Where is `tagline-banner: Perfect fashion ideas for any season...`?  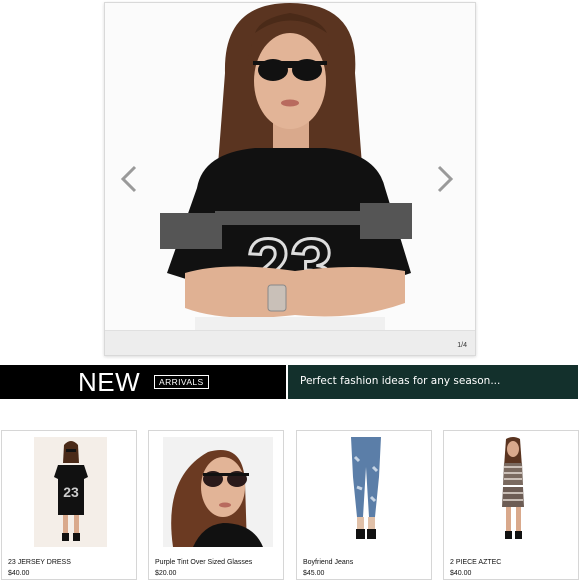
tagline-banner: Perfect fashion ideas for any season... is located at coordinates (433, 382).